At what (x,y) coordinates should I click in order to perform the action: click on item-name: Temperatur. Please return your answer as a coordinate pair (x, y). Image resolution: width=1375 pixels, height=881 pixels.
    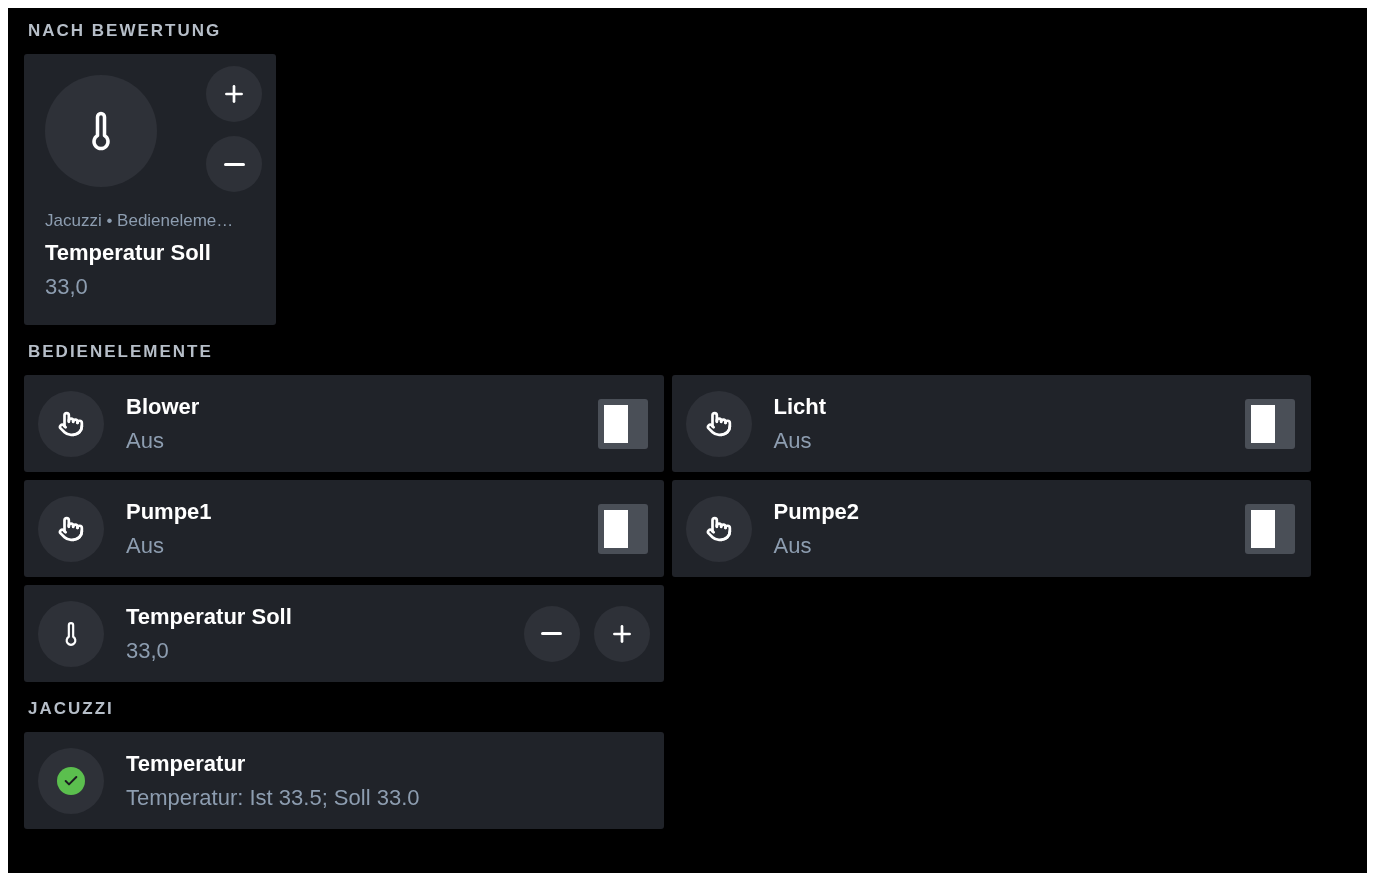
    Looking at the image, I should click on (186, 763).